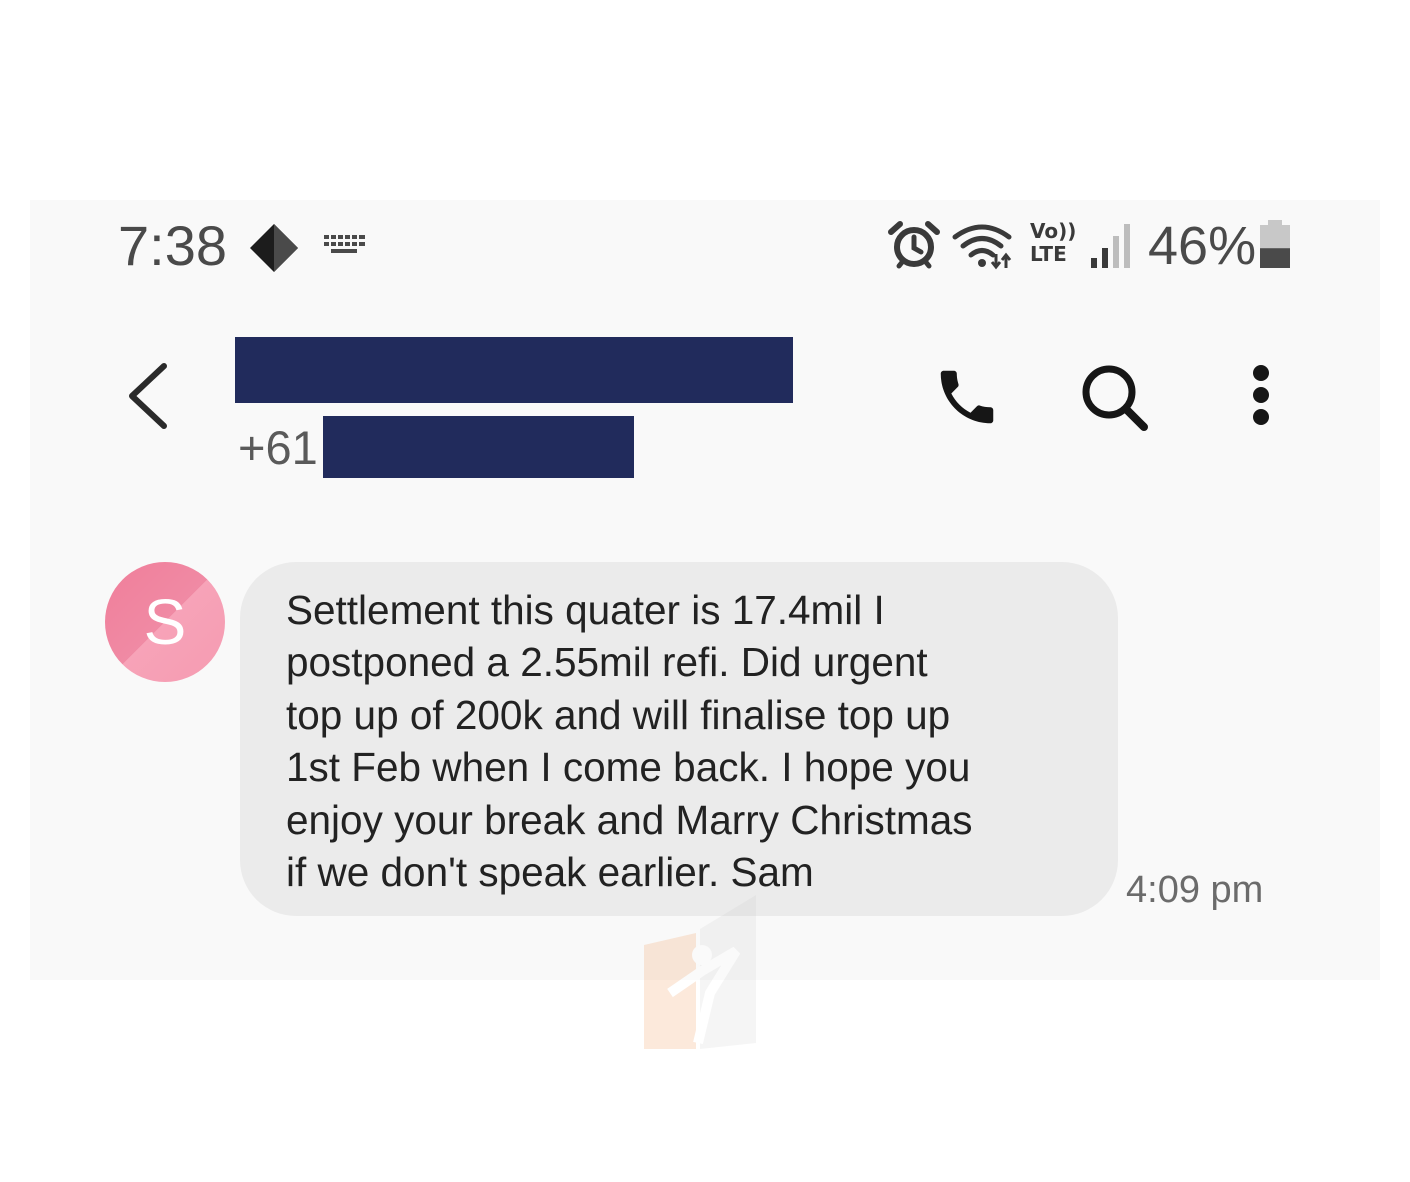  I want to click on avatar: S, so click(165, 622).